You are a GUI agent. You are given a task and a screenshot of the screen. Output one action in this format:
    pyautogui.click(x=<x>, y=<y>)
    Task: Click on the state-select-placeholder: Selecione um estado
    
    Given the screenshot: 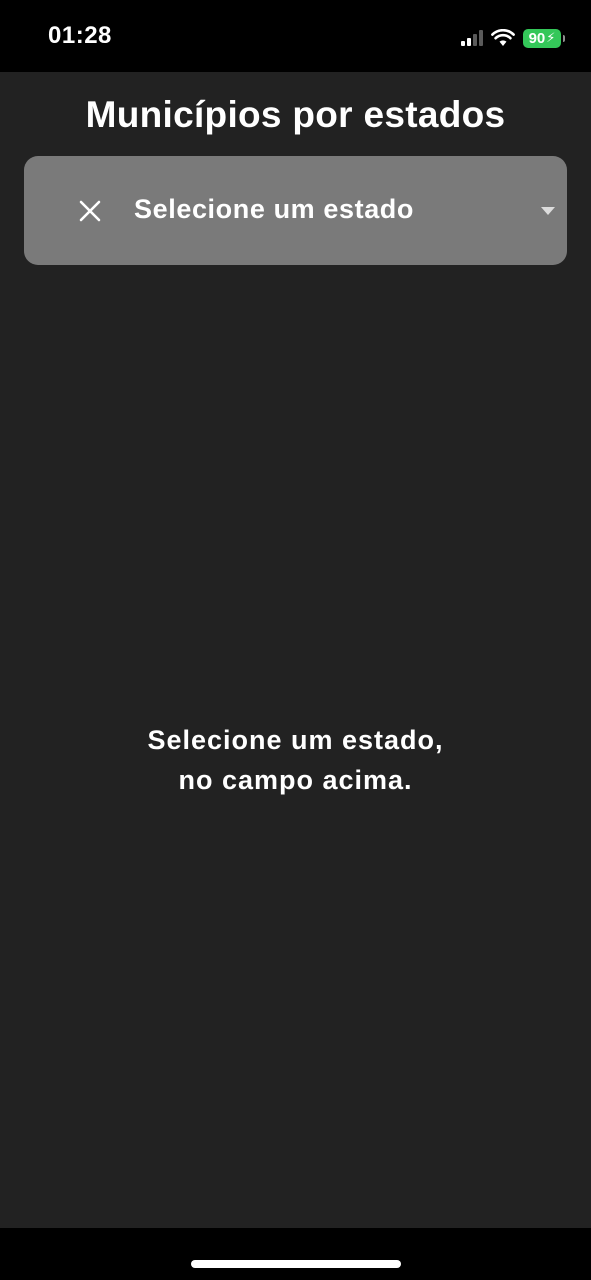 What is the action you would take?
    pyautogui.click(x=274, y=209)
    